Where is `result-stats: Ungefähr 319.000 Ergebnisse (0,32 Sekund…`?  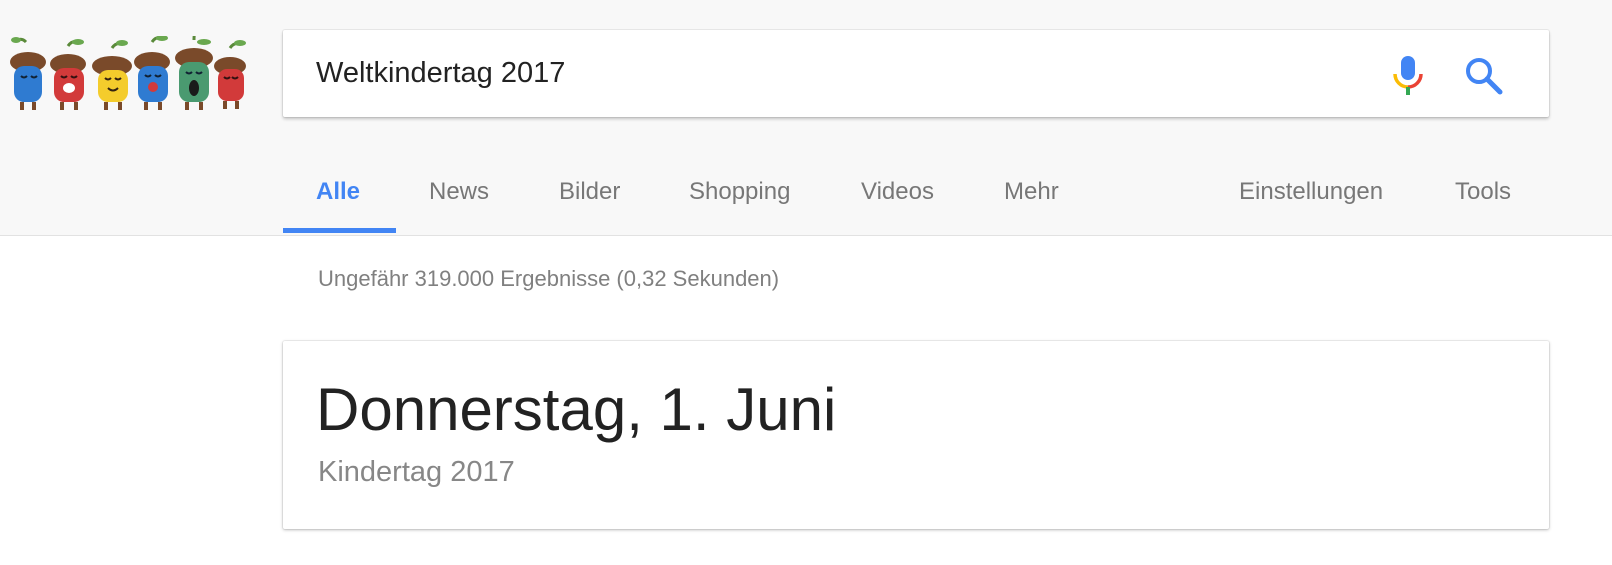
result-stats: Ungefähr 319.000 Ergebnisse (0,32 Sekund… is located at coordinates (549, 278).